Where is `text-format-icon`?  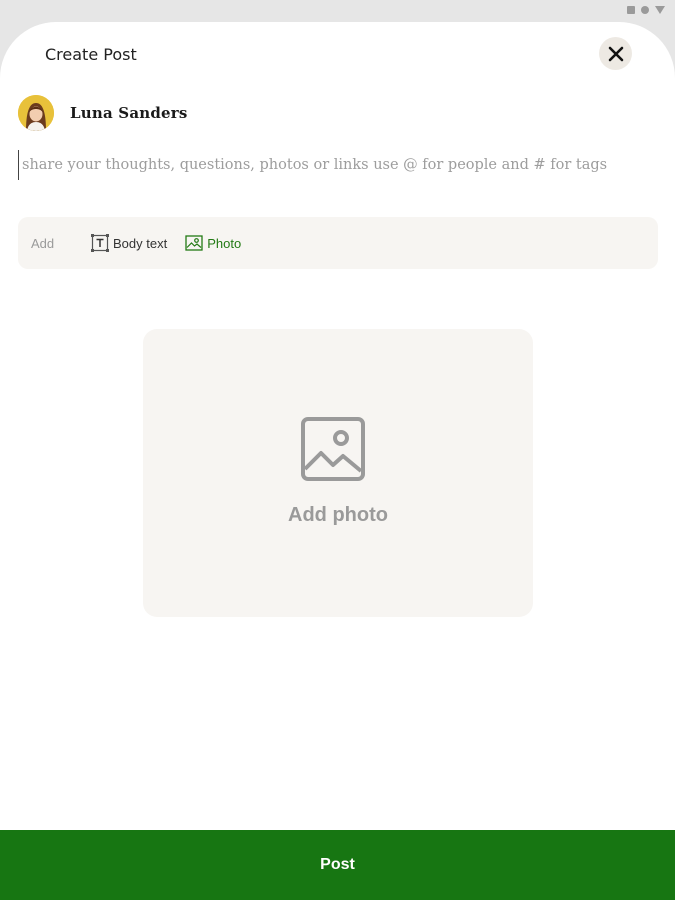 text-format-icon is located at coordinates (100, 243).